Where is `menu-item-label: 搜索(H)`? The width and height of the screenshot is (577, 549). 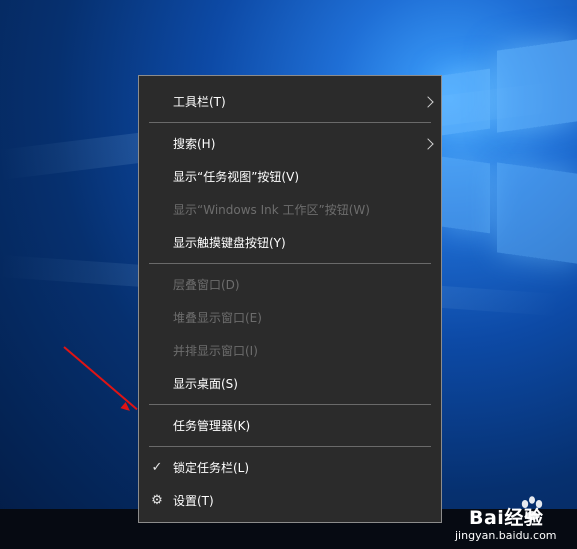
menu-item-label: 搜索(H) is located at coordinates (194, 144).